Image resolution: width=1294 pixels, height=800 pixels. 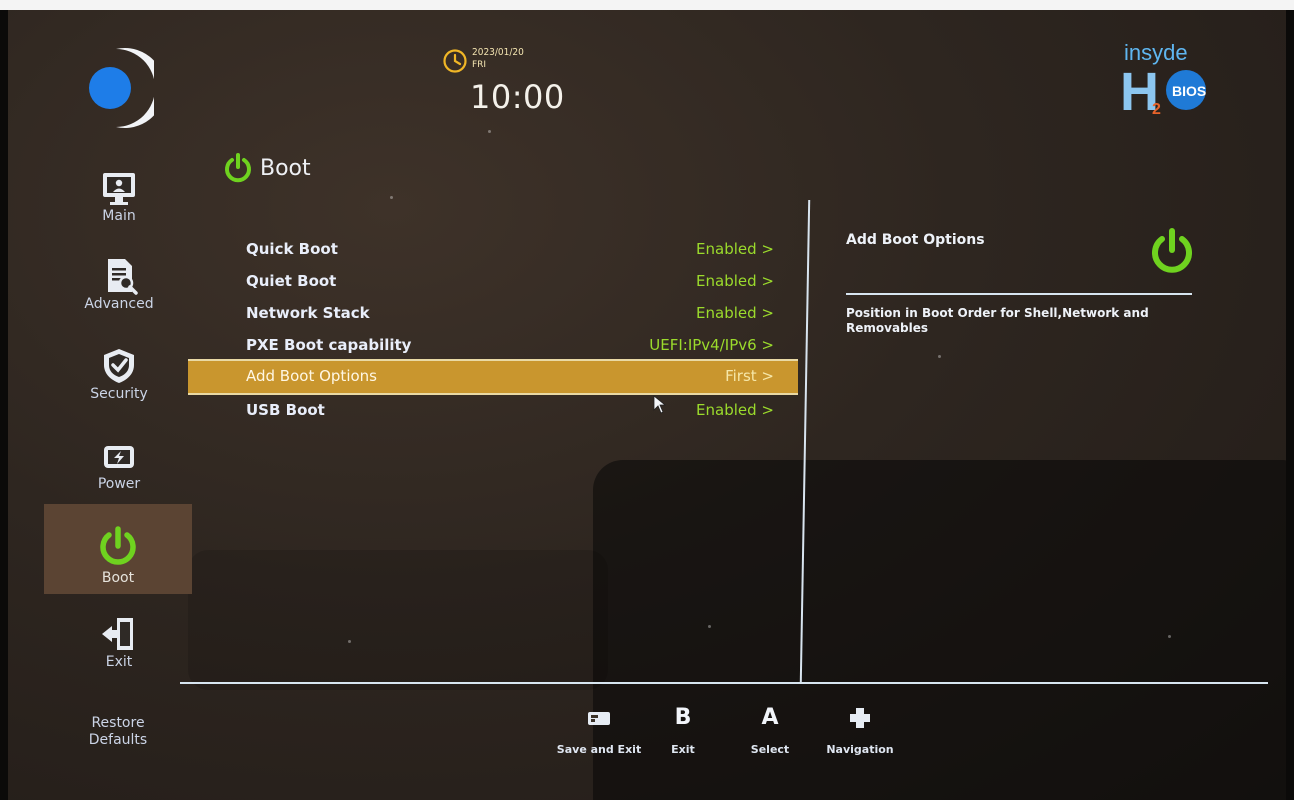 What do you see at coordinates (119, 662) in the screenshot?
I see `sidebar-item-label: Exit` at bounding box center [119, 662].